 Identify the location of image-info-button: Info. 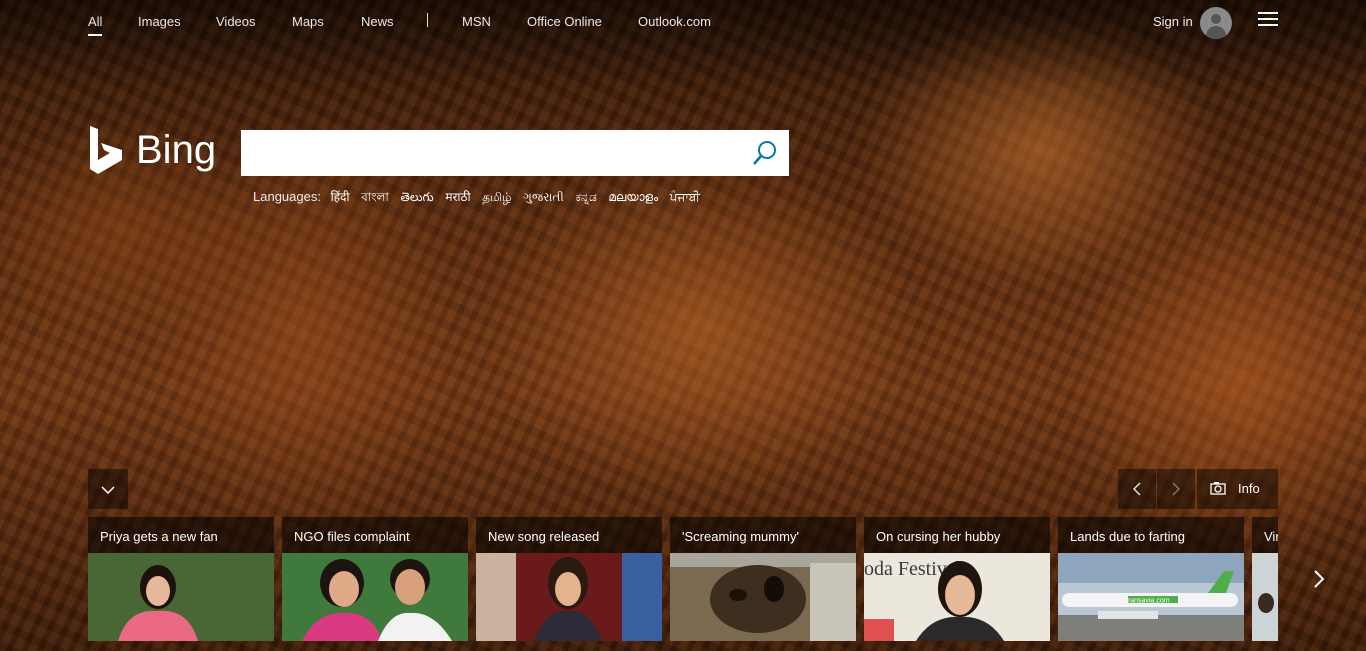
(1237, 489).